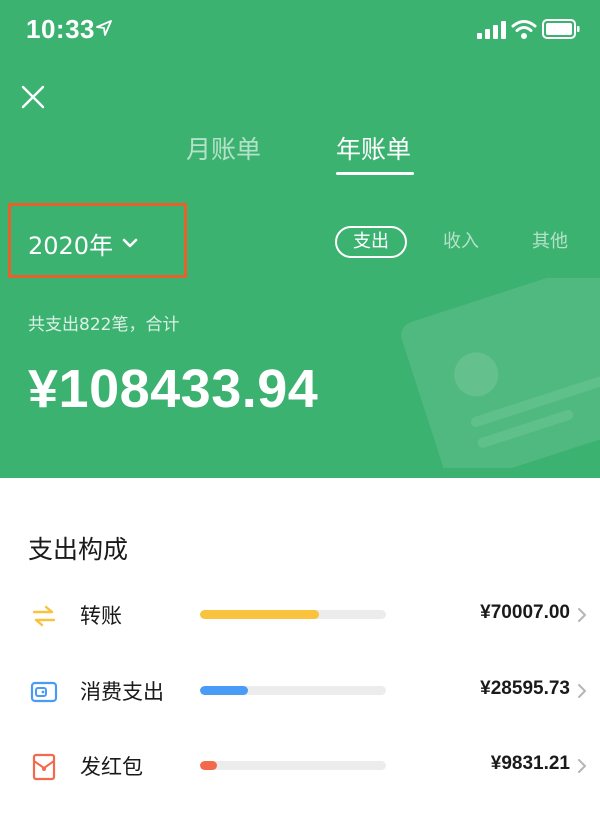  I want to click on status-bar: 10:33, so click(300, 31).